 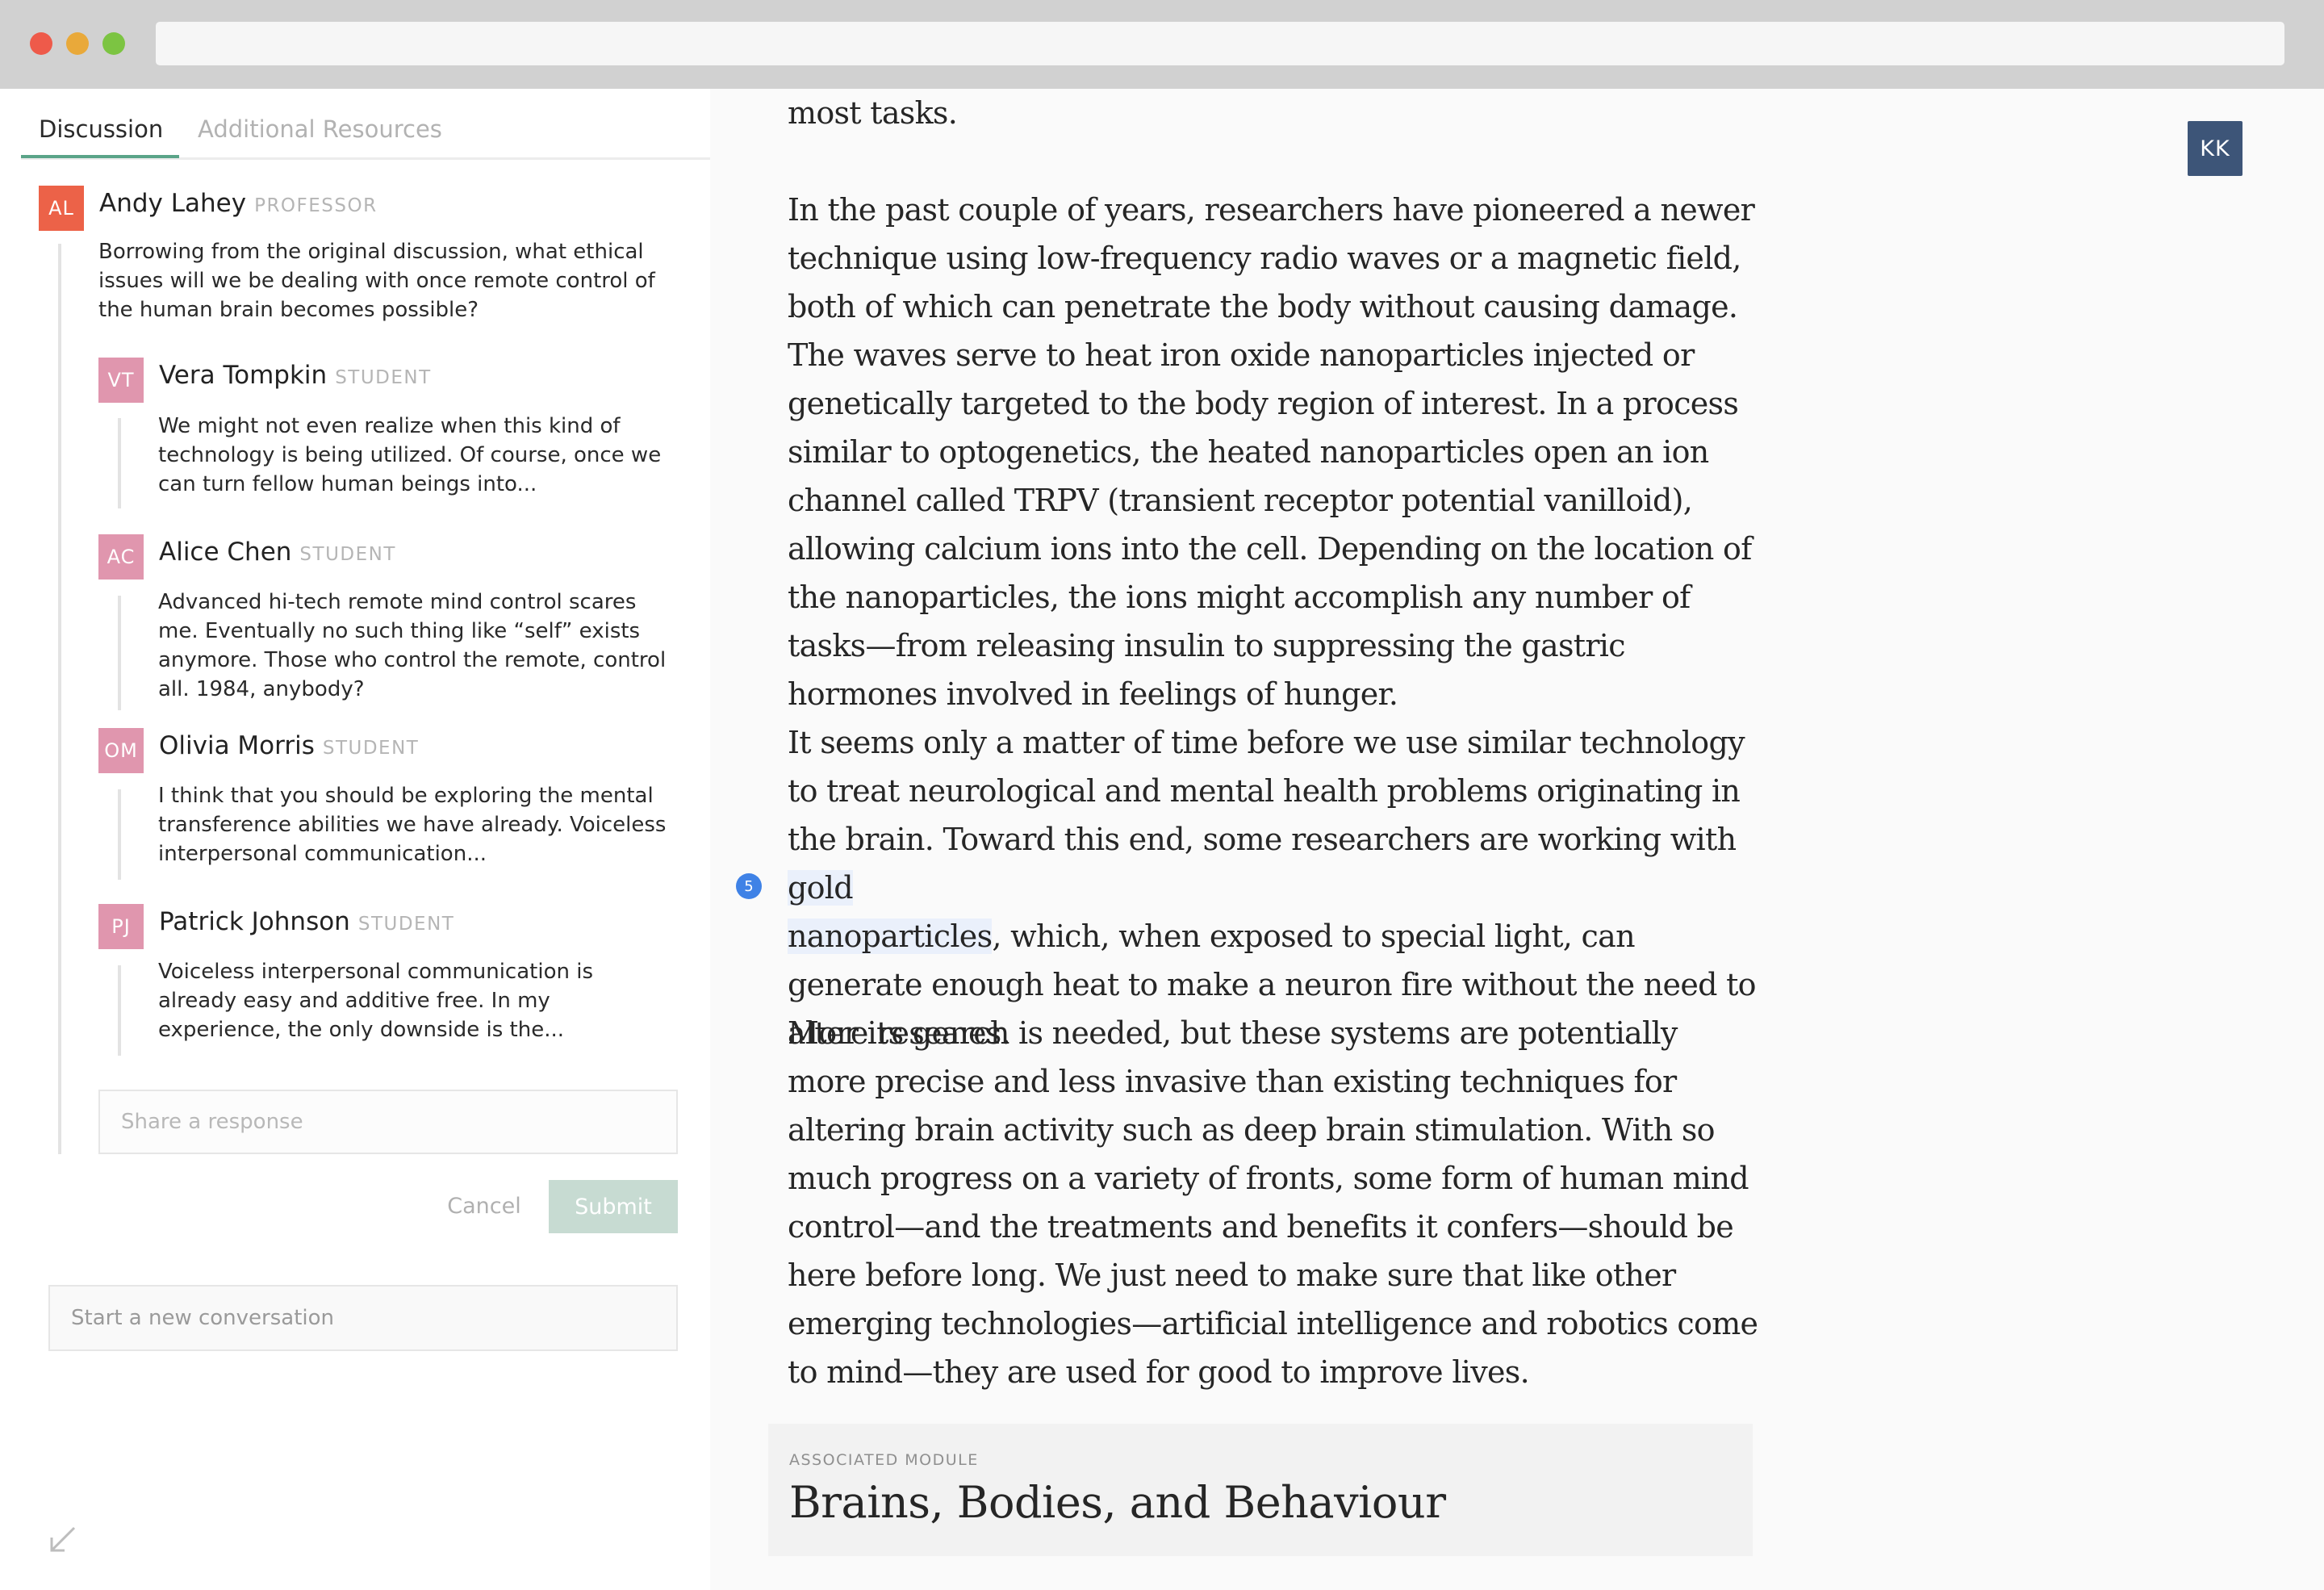 What do you see at coordinates (2215, 148) in the screenshot?
I see `user-avatar: KK` at bounding box center [2215, 148].